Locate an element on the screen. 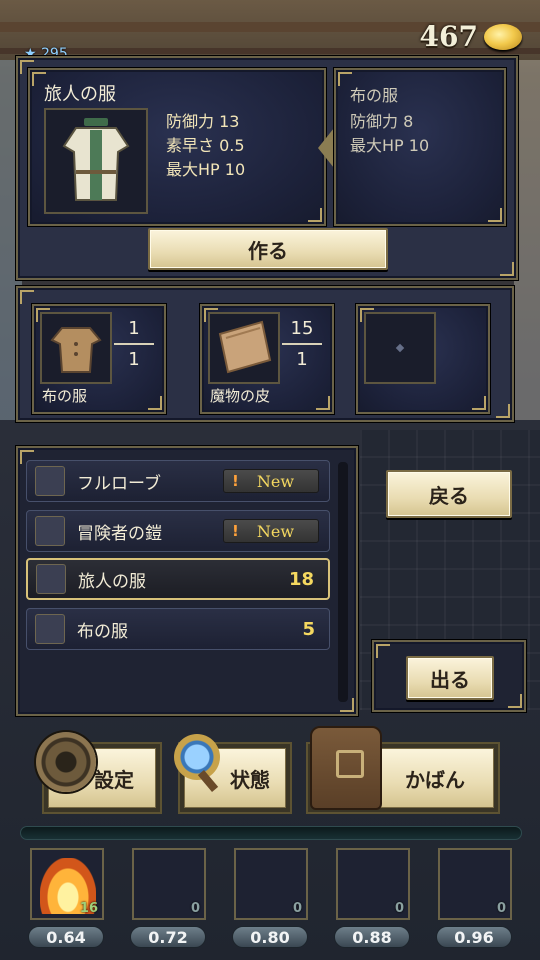 The height and width of the screenshot is (960, 540). compare-card: 布の服 防御力 8 最大HP 10 is located at coordinates (420, 147).